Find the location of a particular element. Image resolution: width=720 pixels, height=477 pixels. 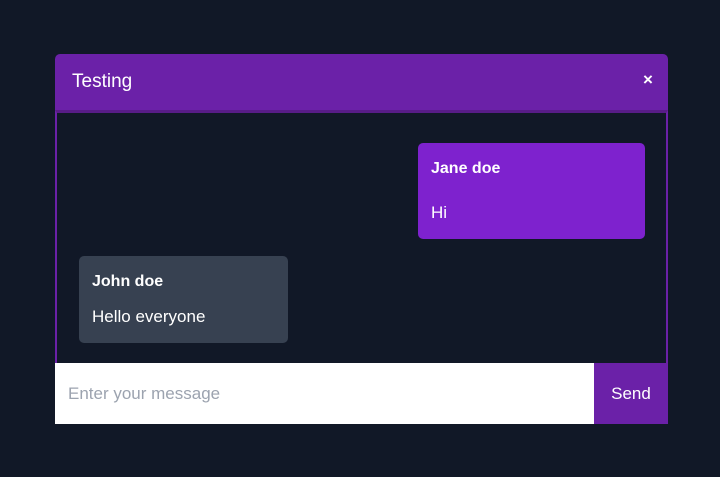

close-button: × is located at coordinates (648, 80).